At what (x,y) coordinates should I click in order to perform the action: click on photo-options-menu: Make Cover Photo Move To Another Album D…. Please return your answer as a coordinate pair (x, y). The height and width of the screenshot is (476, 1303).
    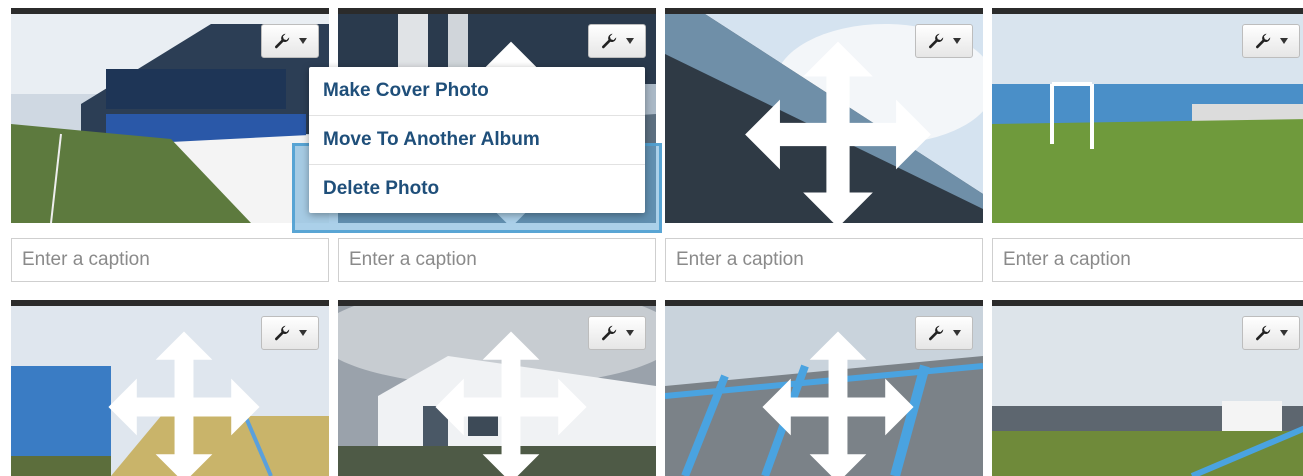
    Looking at the image, I should click on (477, 140).